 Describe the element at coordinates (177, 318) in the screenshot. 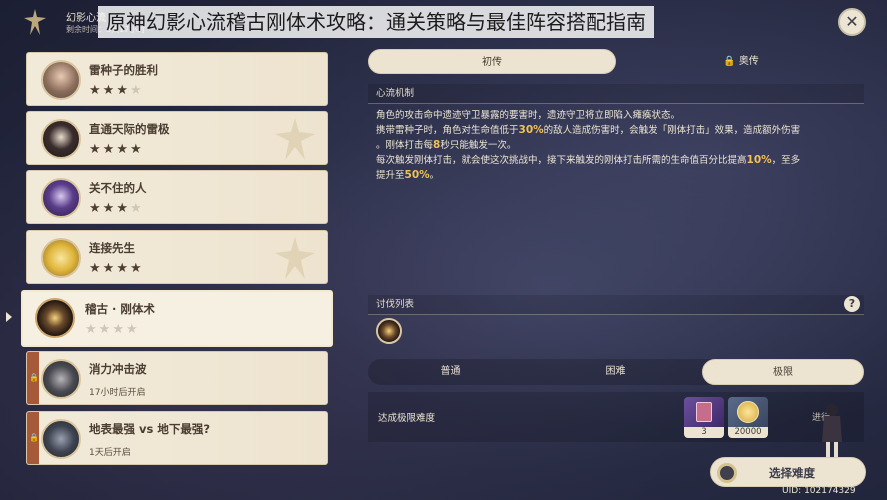

I see `challenge-card: 稽古 · 刚体术 ★★★★` at that location.